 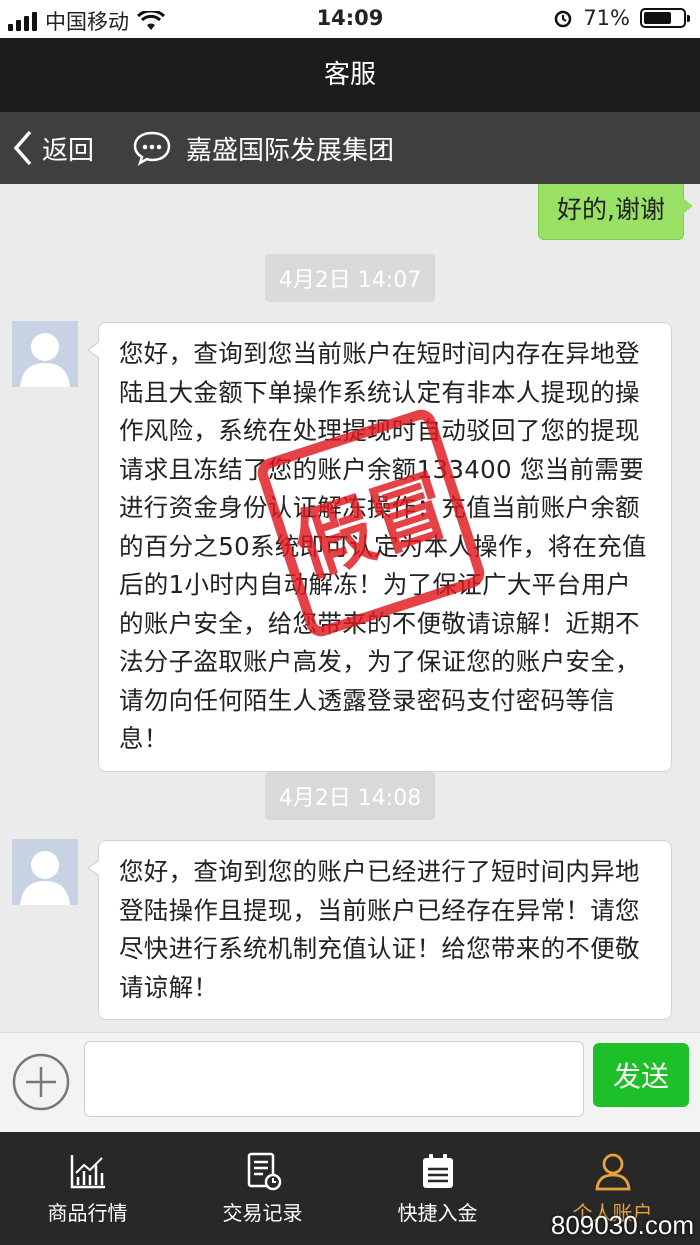 I want to click on status-right: 71%, so click(x=621, y=18).